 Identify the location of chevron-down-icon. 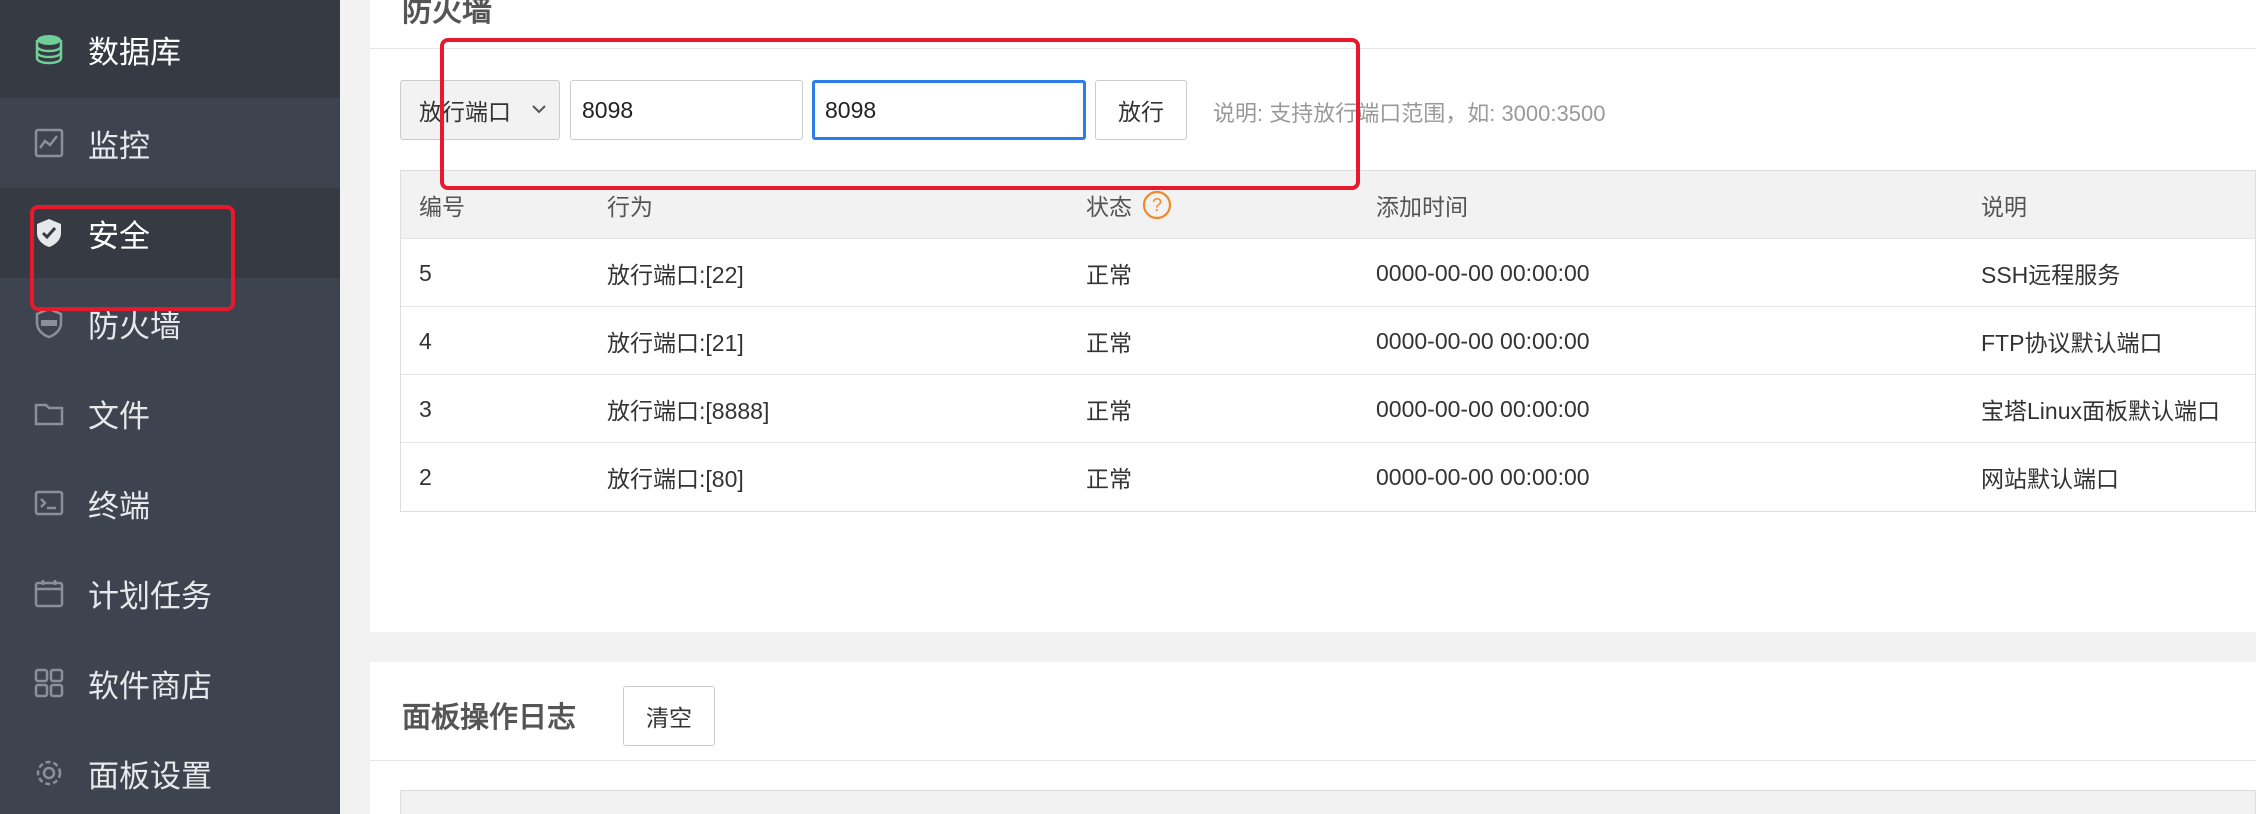
(539, 109).